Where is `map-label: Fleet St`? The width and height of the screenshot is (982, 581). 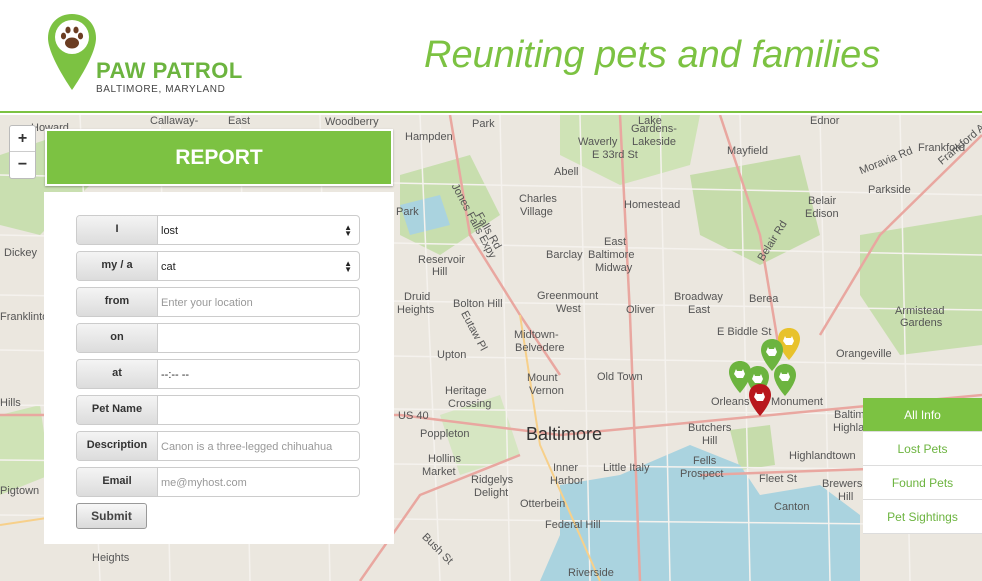
map-label: Fleet St is located at coordinates (778, 479).